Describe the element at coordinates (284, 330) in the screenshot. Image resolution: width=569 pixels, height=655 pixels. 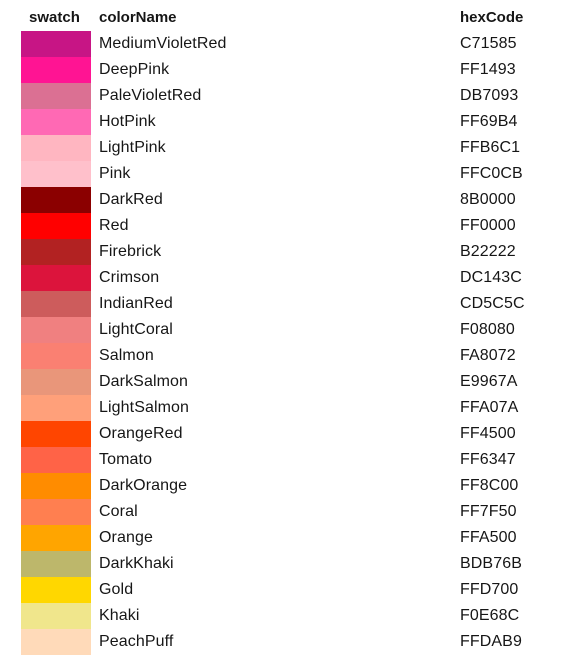
I see `table-row: LightCoral F08080` at that location.